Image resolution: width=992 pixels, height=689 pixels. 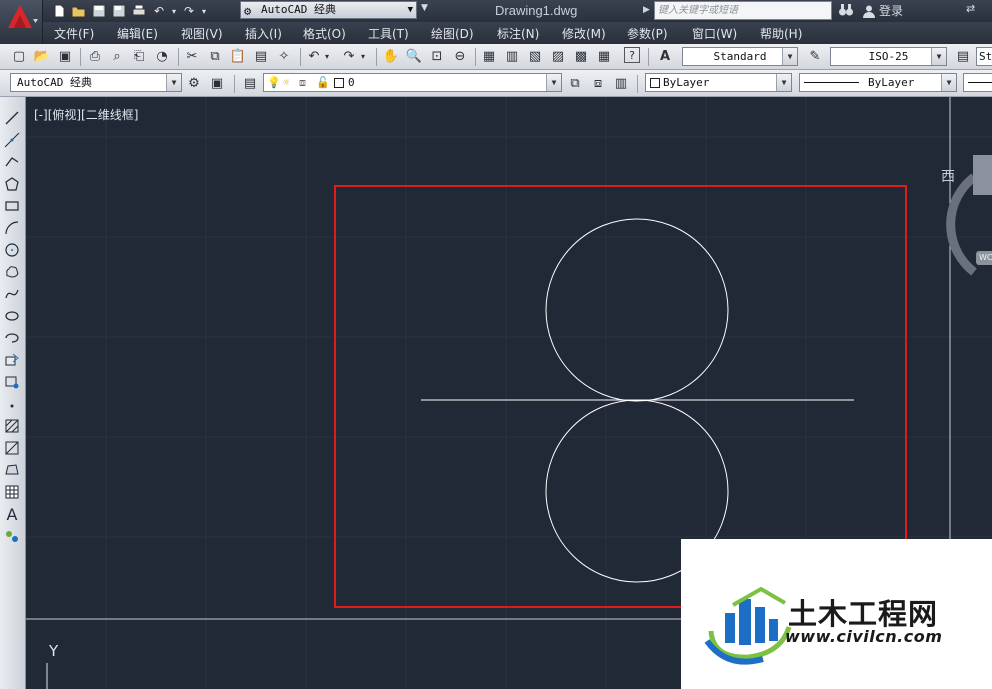 I want to click on workspace-select: ⚙ AutoCAD 经典 ▼, so click(x=328, y=10).